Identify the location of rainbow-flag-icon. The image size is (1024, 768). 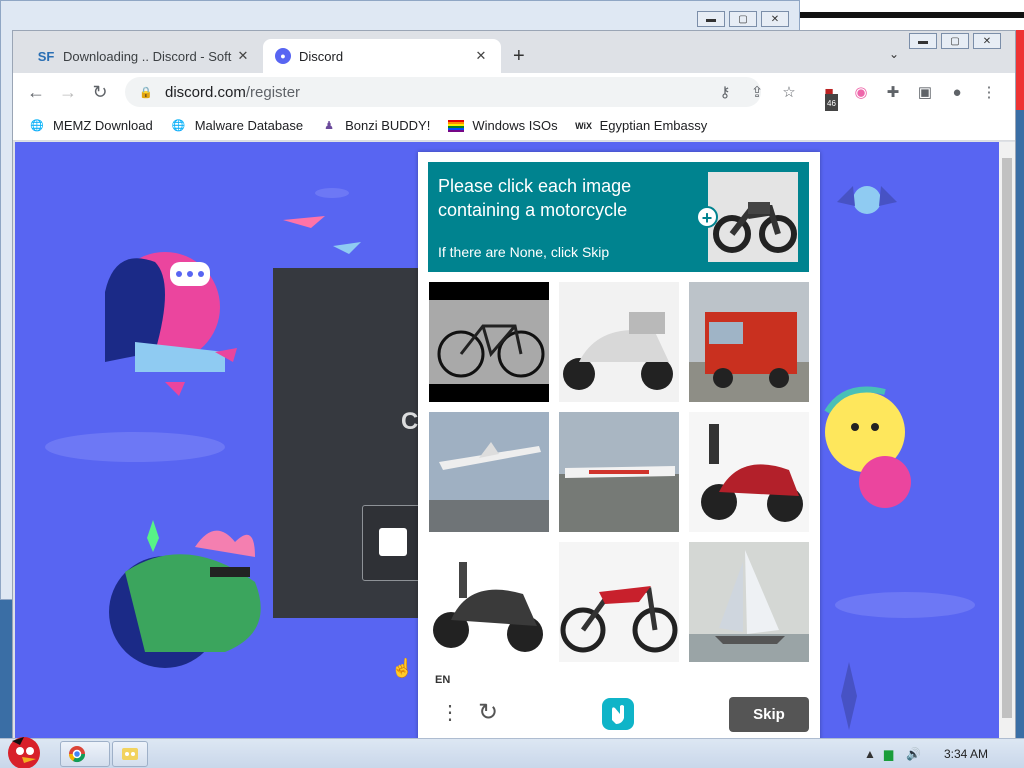
(456, 125).